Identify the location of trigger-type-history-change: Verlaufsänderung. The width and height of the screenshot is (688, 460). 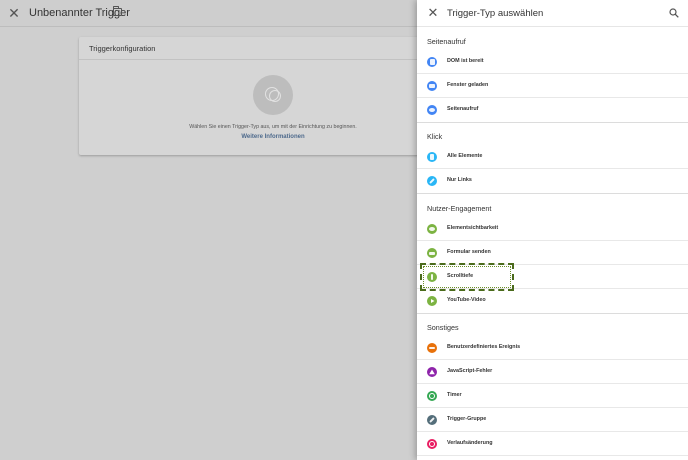
(552, 444).